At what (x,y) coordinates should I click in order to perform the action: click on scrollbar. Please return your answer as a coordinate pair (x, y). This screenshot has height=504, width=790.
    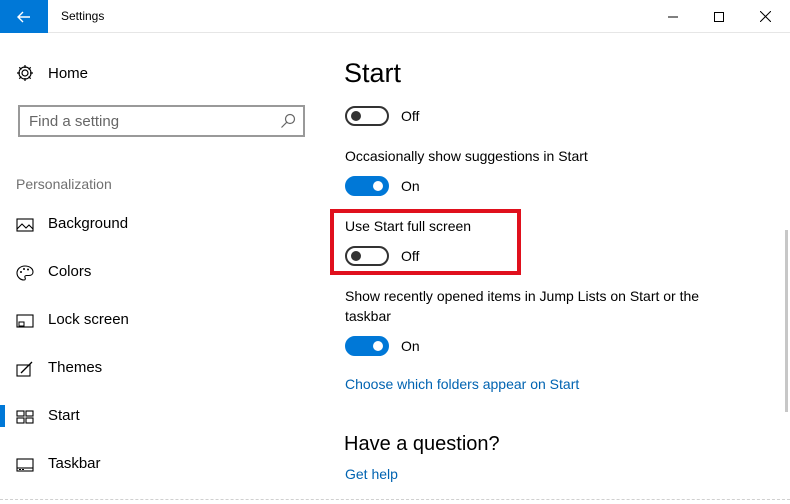
    Looking at the image, I should click on (786, 321).